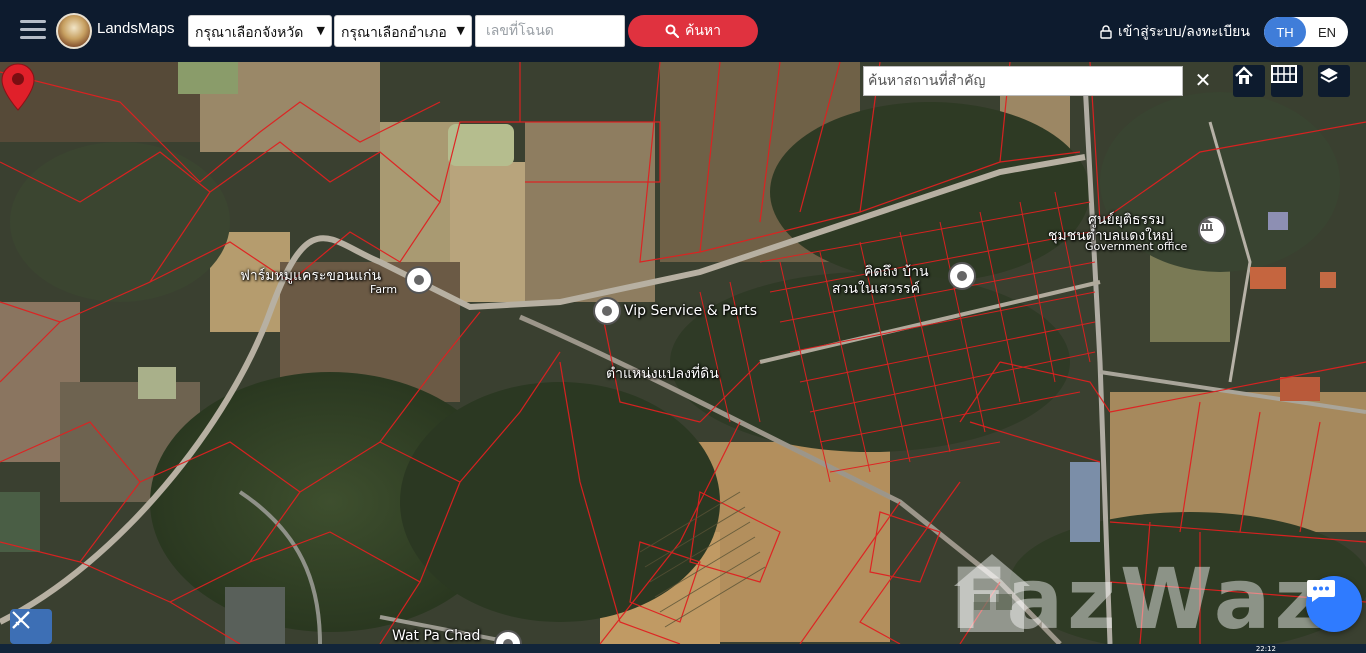 The height and width of the screenshot is (653, 1366). Describe the element at coordinates (1284, 74) in the screenshot. I see `grid-icon` at that location.